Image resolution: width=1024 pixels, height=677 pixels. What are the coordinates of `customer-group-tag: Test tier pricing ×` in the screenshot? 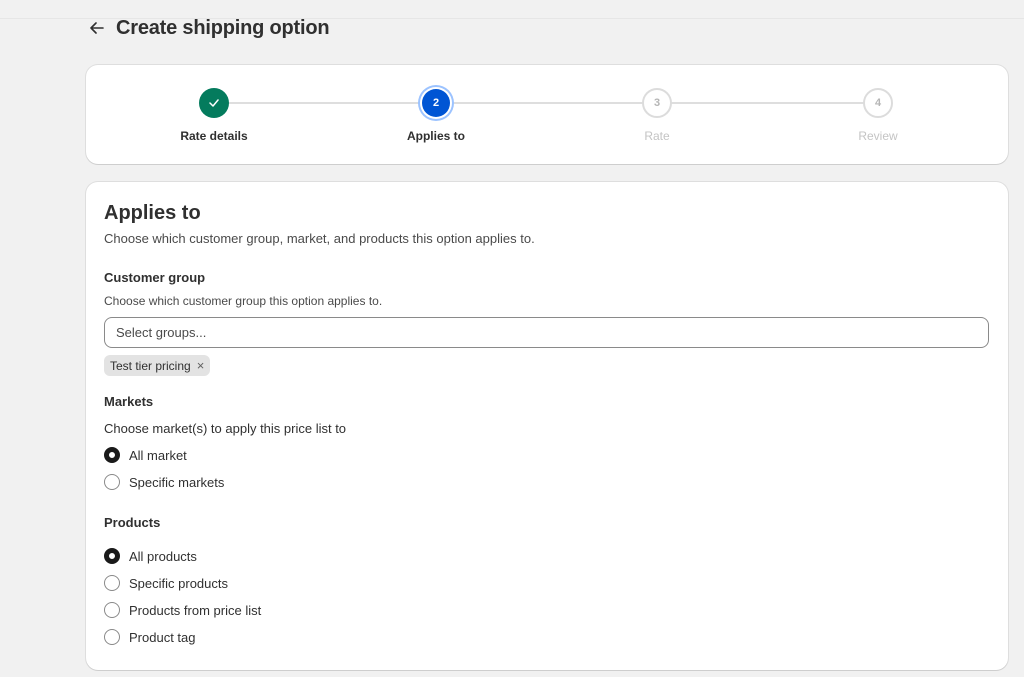 It's located at (157, 365).